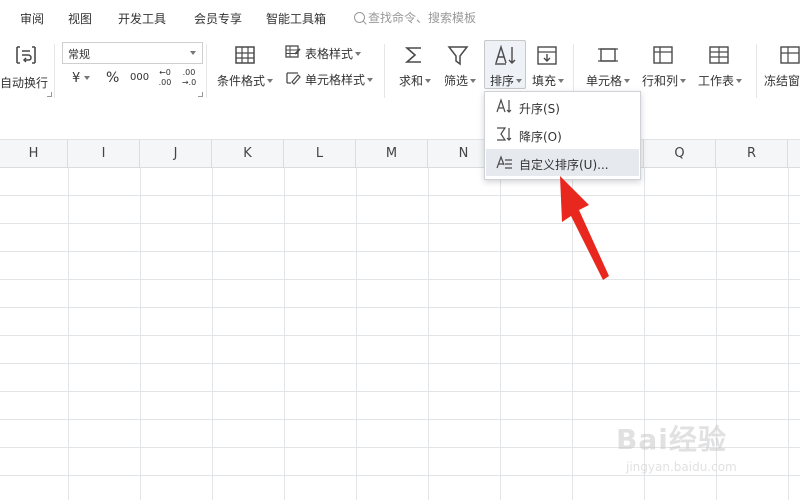 This screenshot has height=500, width=800. What do you see at coordinates (752, 153) in the screenshot?
I see `column-header-r: R` at bounding box center [752, 153].